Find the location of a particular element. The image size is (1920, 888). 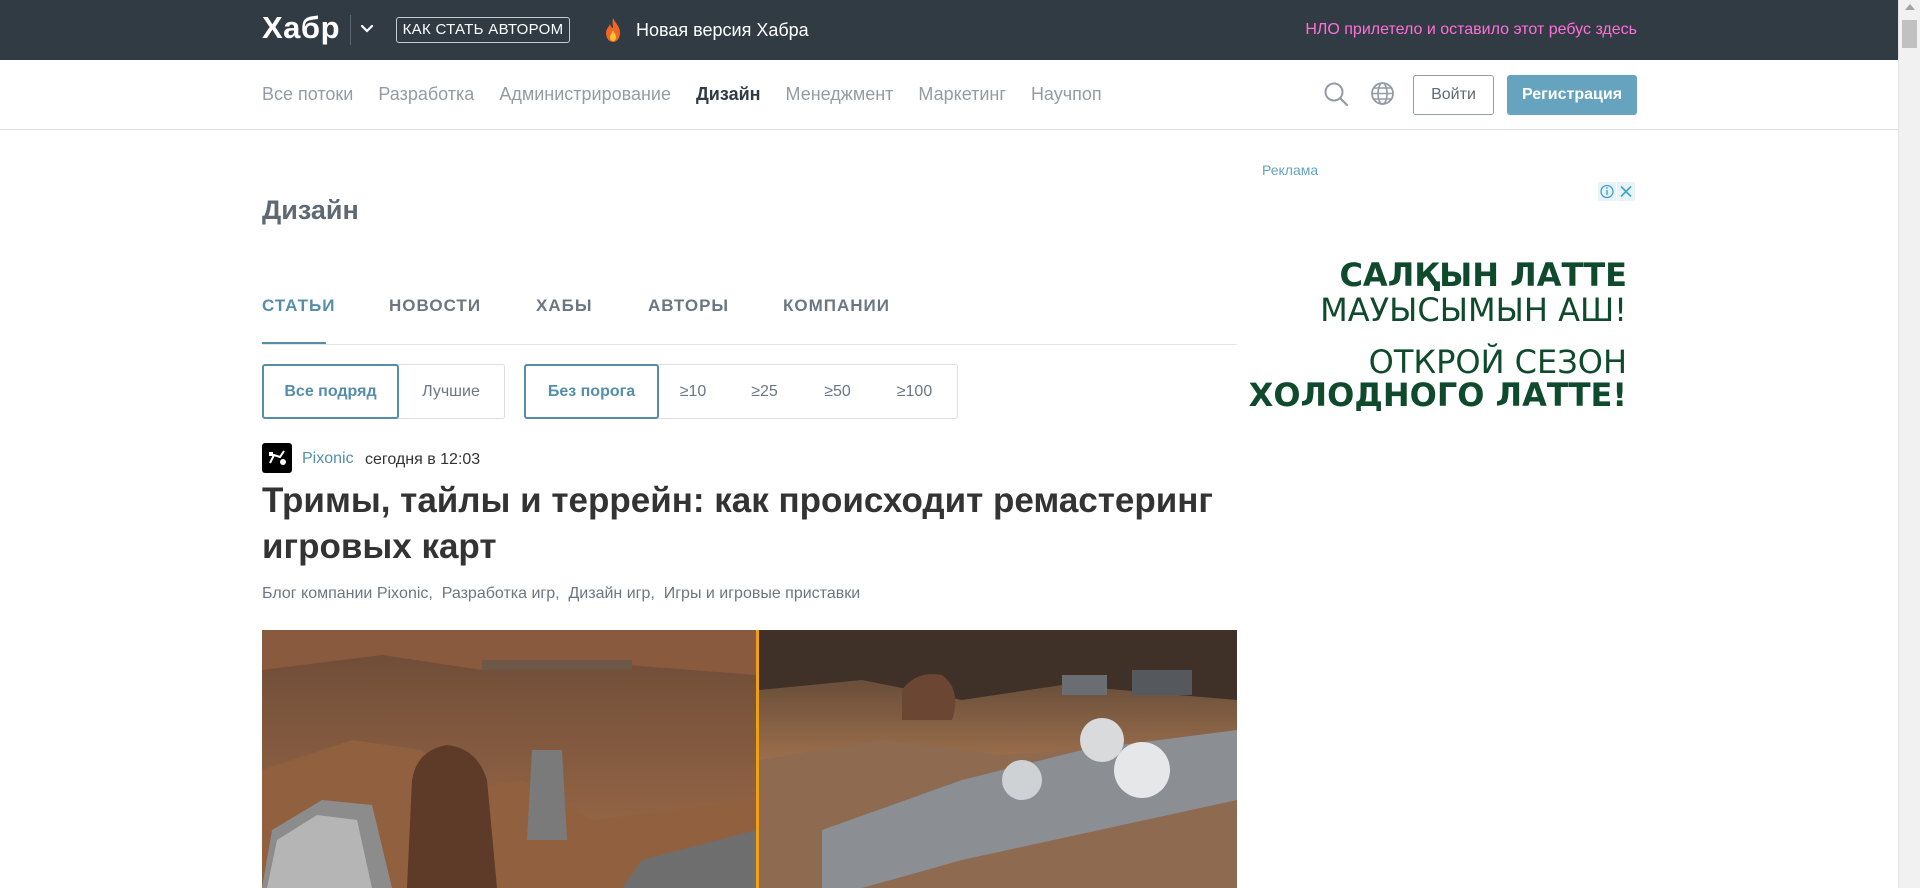

scroll-thumb is located at coordinates (1909, 34).